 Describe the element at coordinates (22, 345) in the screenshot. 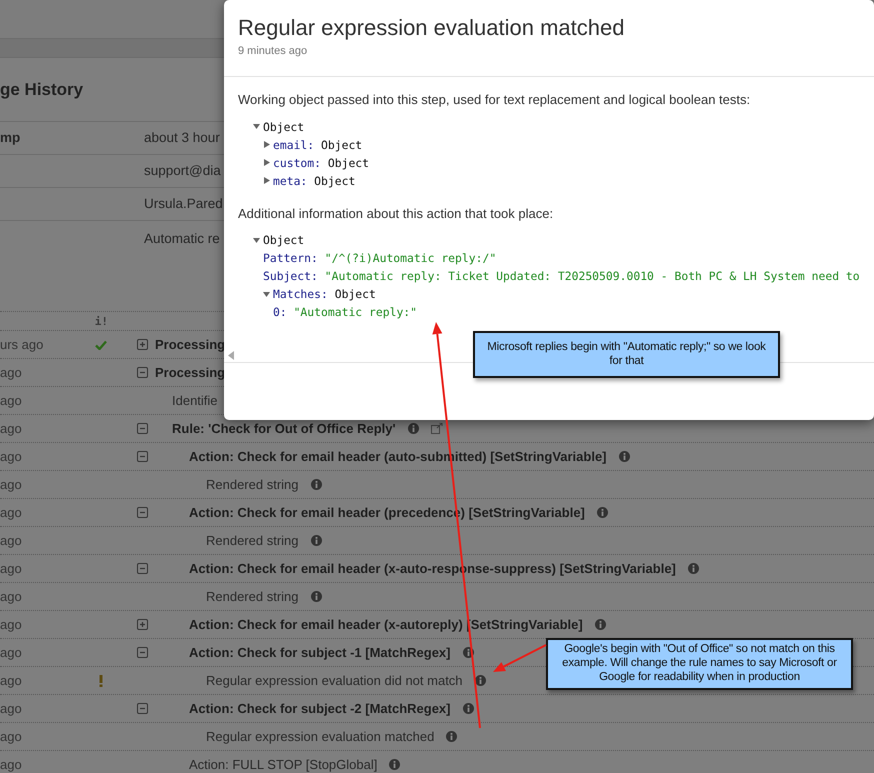

I see `log-time: urs ago` at that location.